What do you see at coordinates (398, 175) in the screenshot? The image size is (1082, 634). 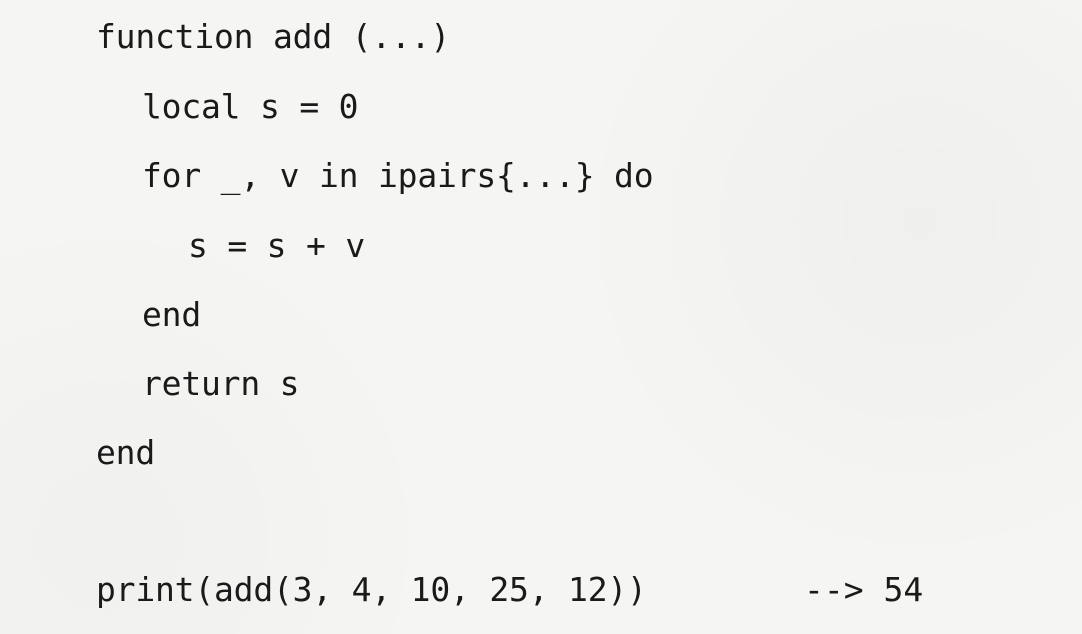 I see `code-line-for: for _, v in ipairs{...} do` at bounding box center [398, 175].